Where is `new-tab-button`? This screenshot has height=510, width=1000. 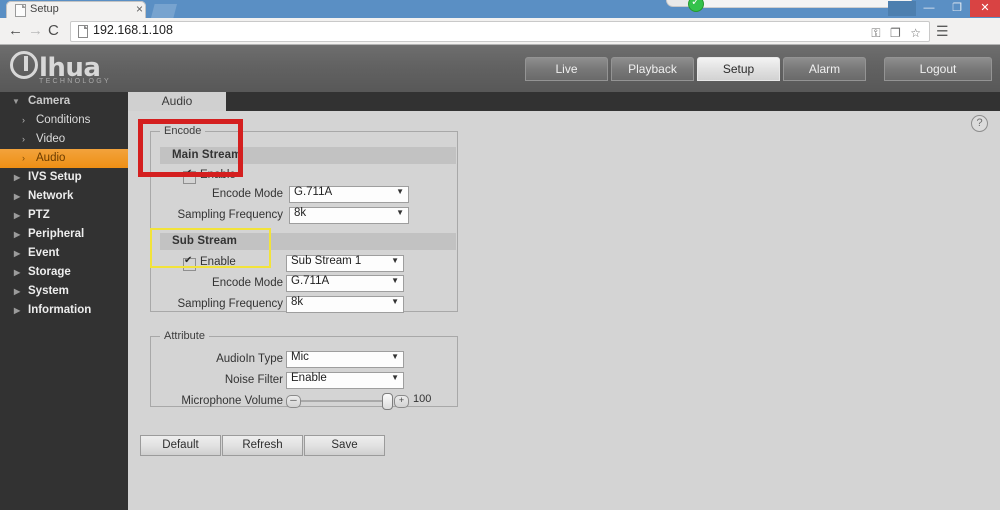
new-tab-button is located at coordinates (164, 11).